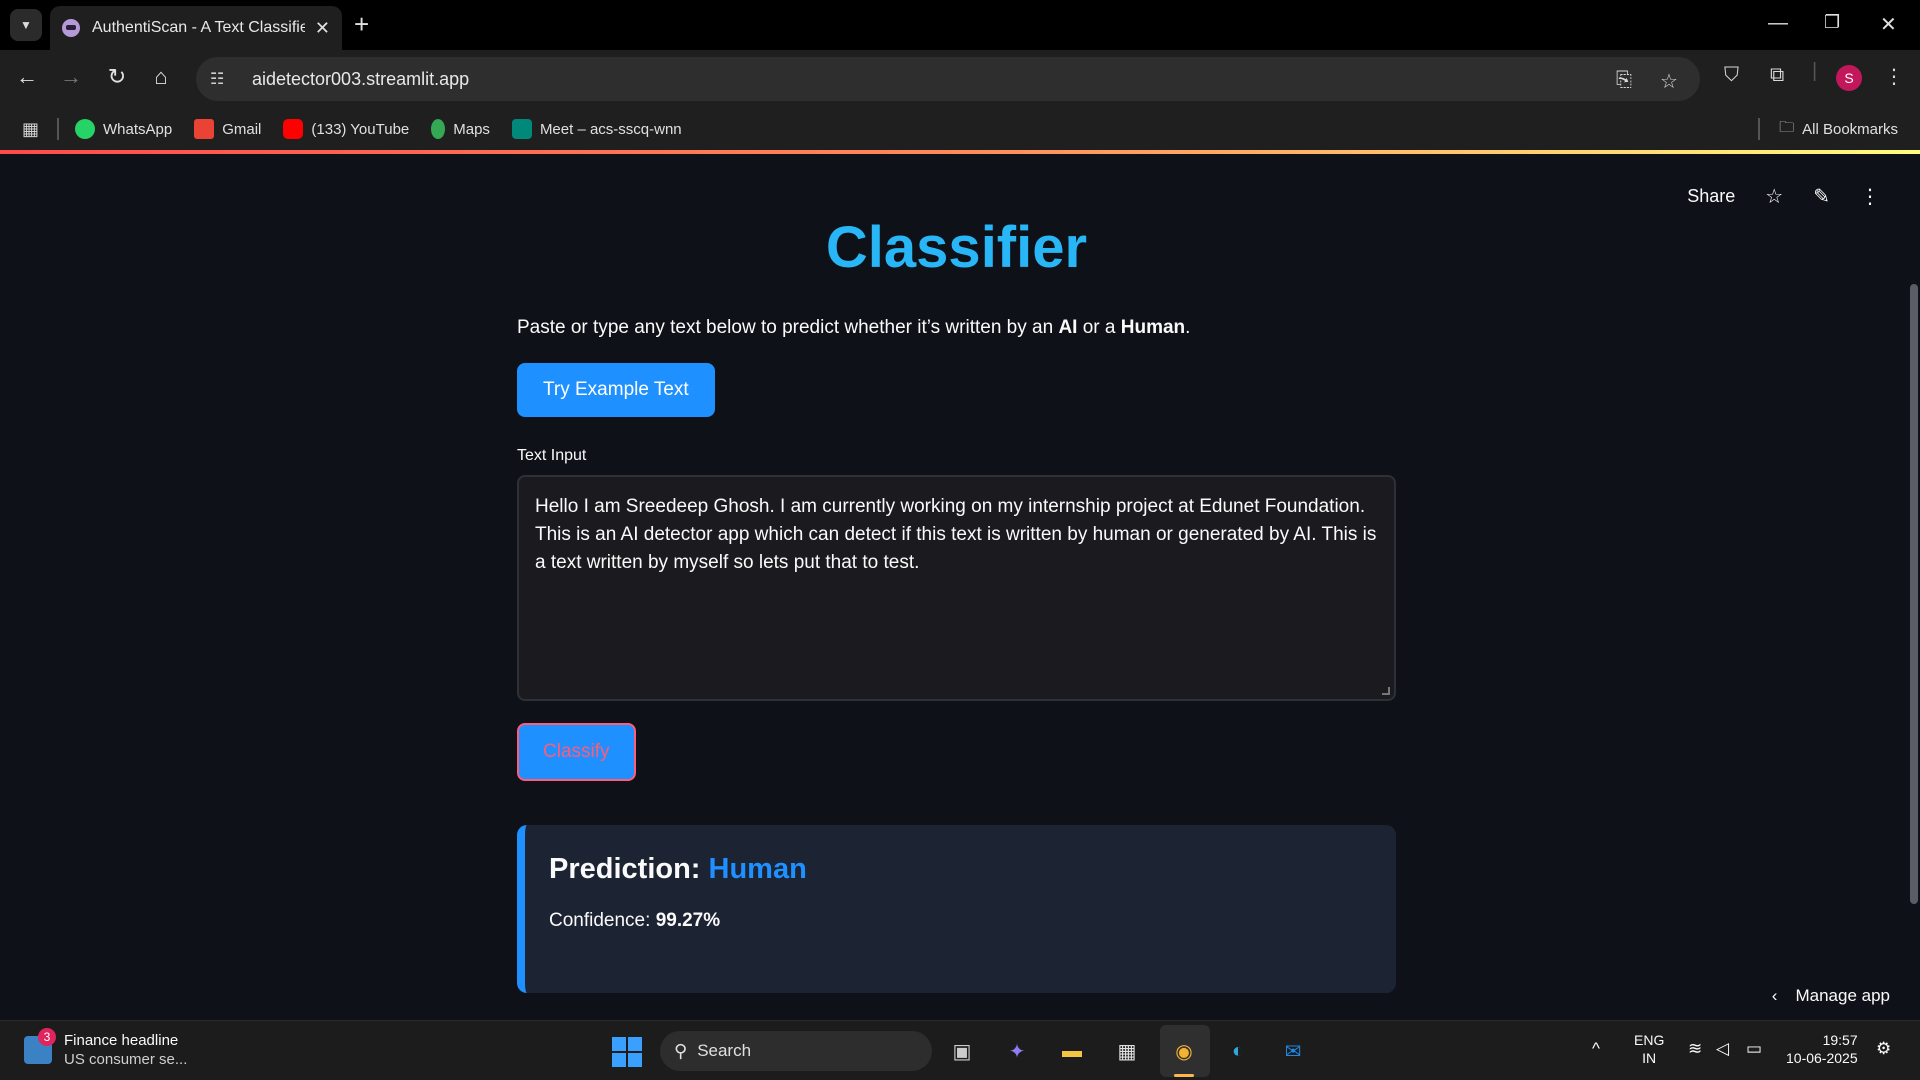  I want to click on home-icon: ⌂, so click(161, 77).